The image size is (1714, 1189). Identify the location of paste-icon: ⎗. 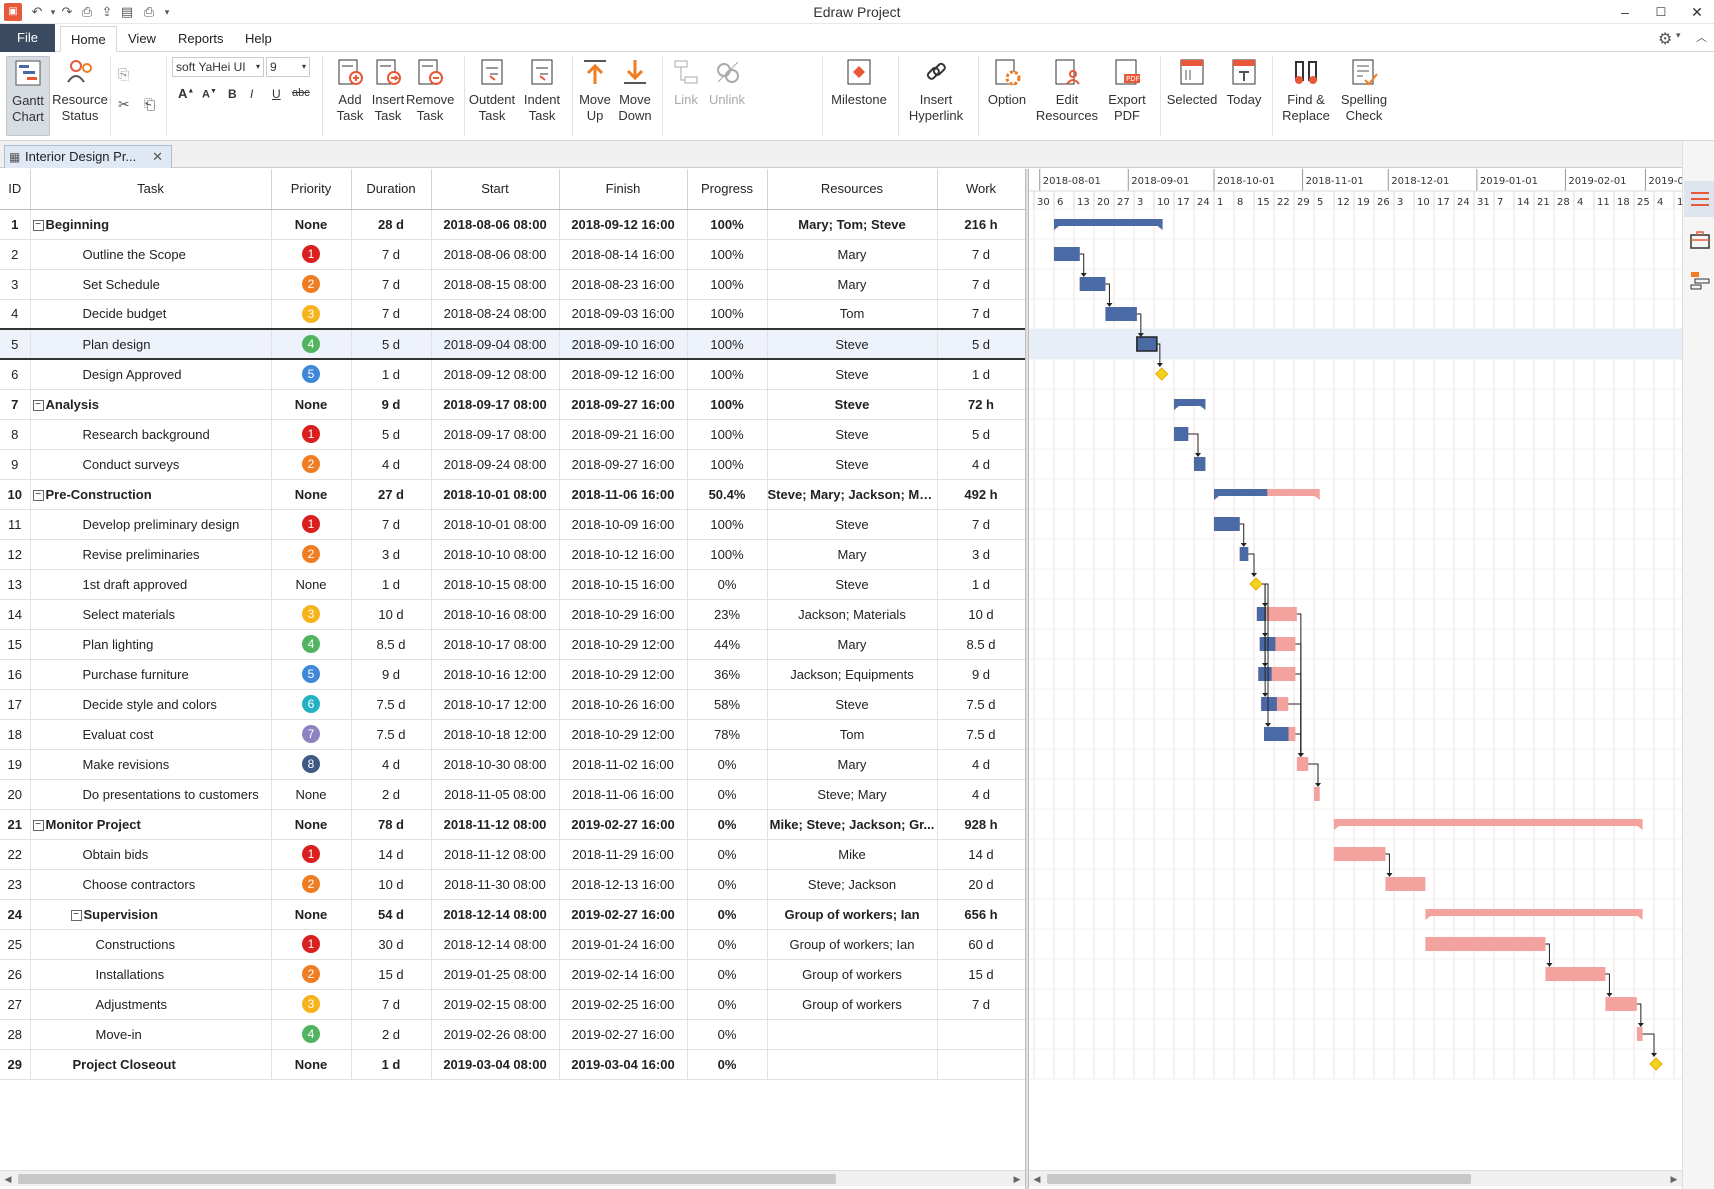
(149, 104).